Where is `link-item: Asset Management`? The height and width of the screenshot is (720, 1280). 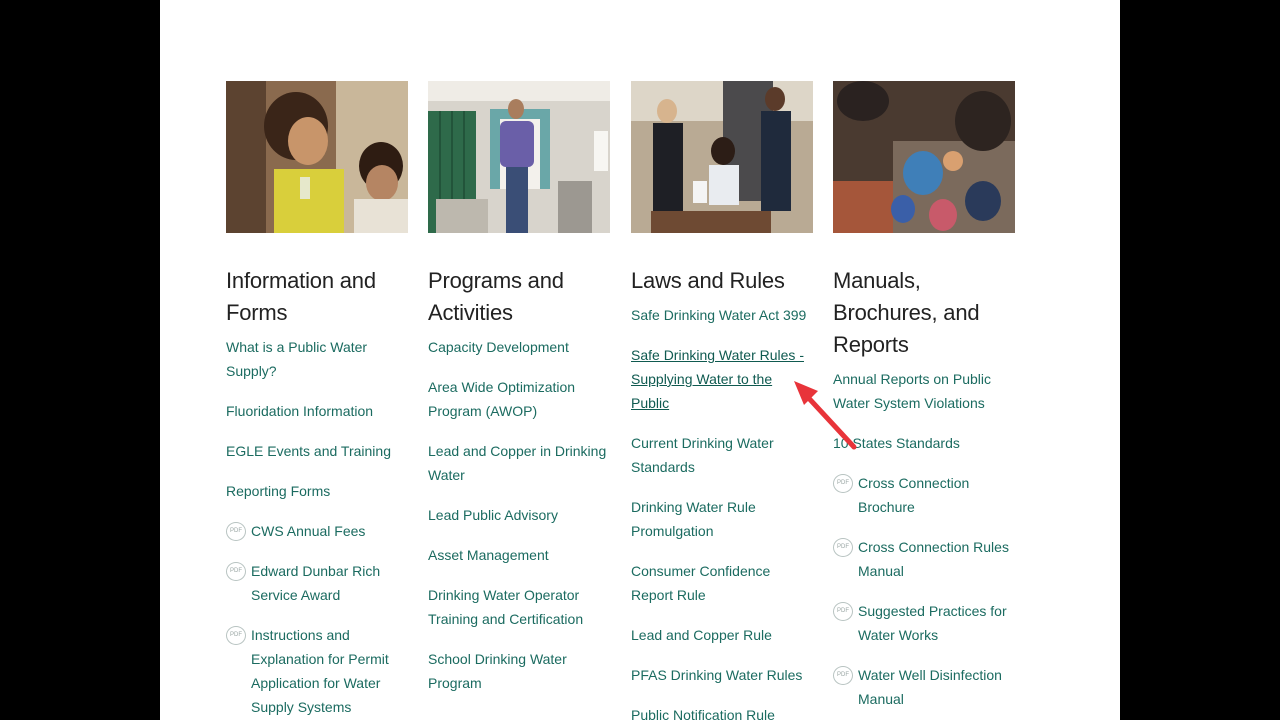 link-item: Asset Management is located at coordinates (519, 555).